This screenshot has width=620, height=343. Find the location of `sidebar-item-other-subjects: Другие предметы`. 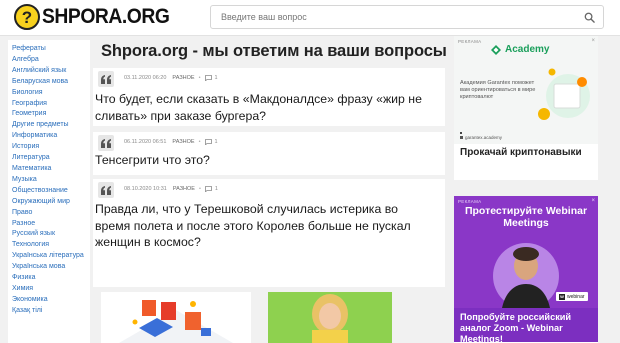

sidebar-item-other-subjects: Другие предметы is located at coordinates (49, 125).